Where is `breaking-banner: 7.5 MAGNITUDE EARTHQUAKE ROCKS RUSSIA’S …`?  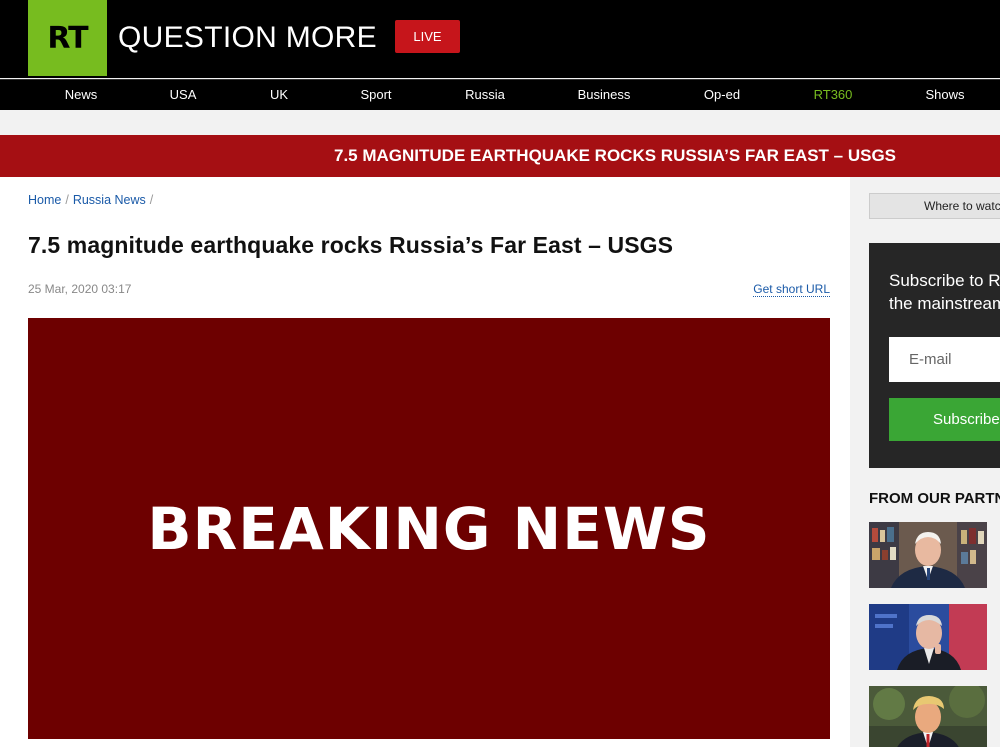 breaking-banner: 7.5 MAGNITUDE EARTHQUAKE ROCKS RUSSIA’S … is located at coordinates (500, 156).